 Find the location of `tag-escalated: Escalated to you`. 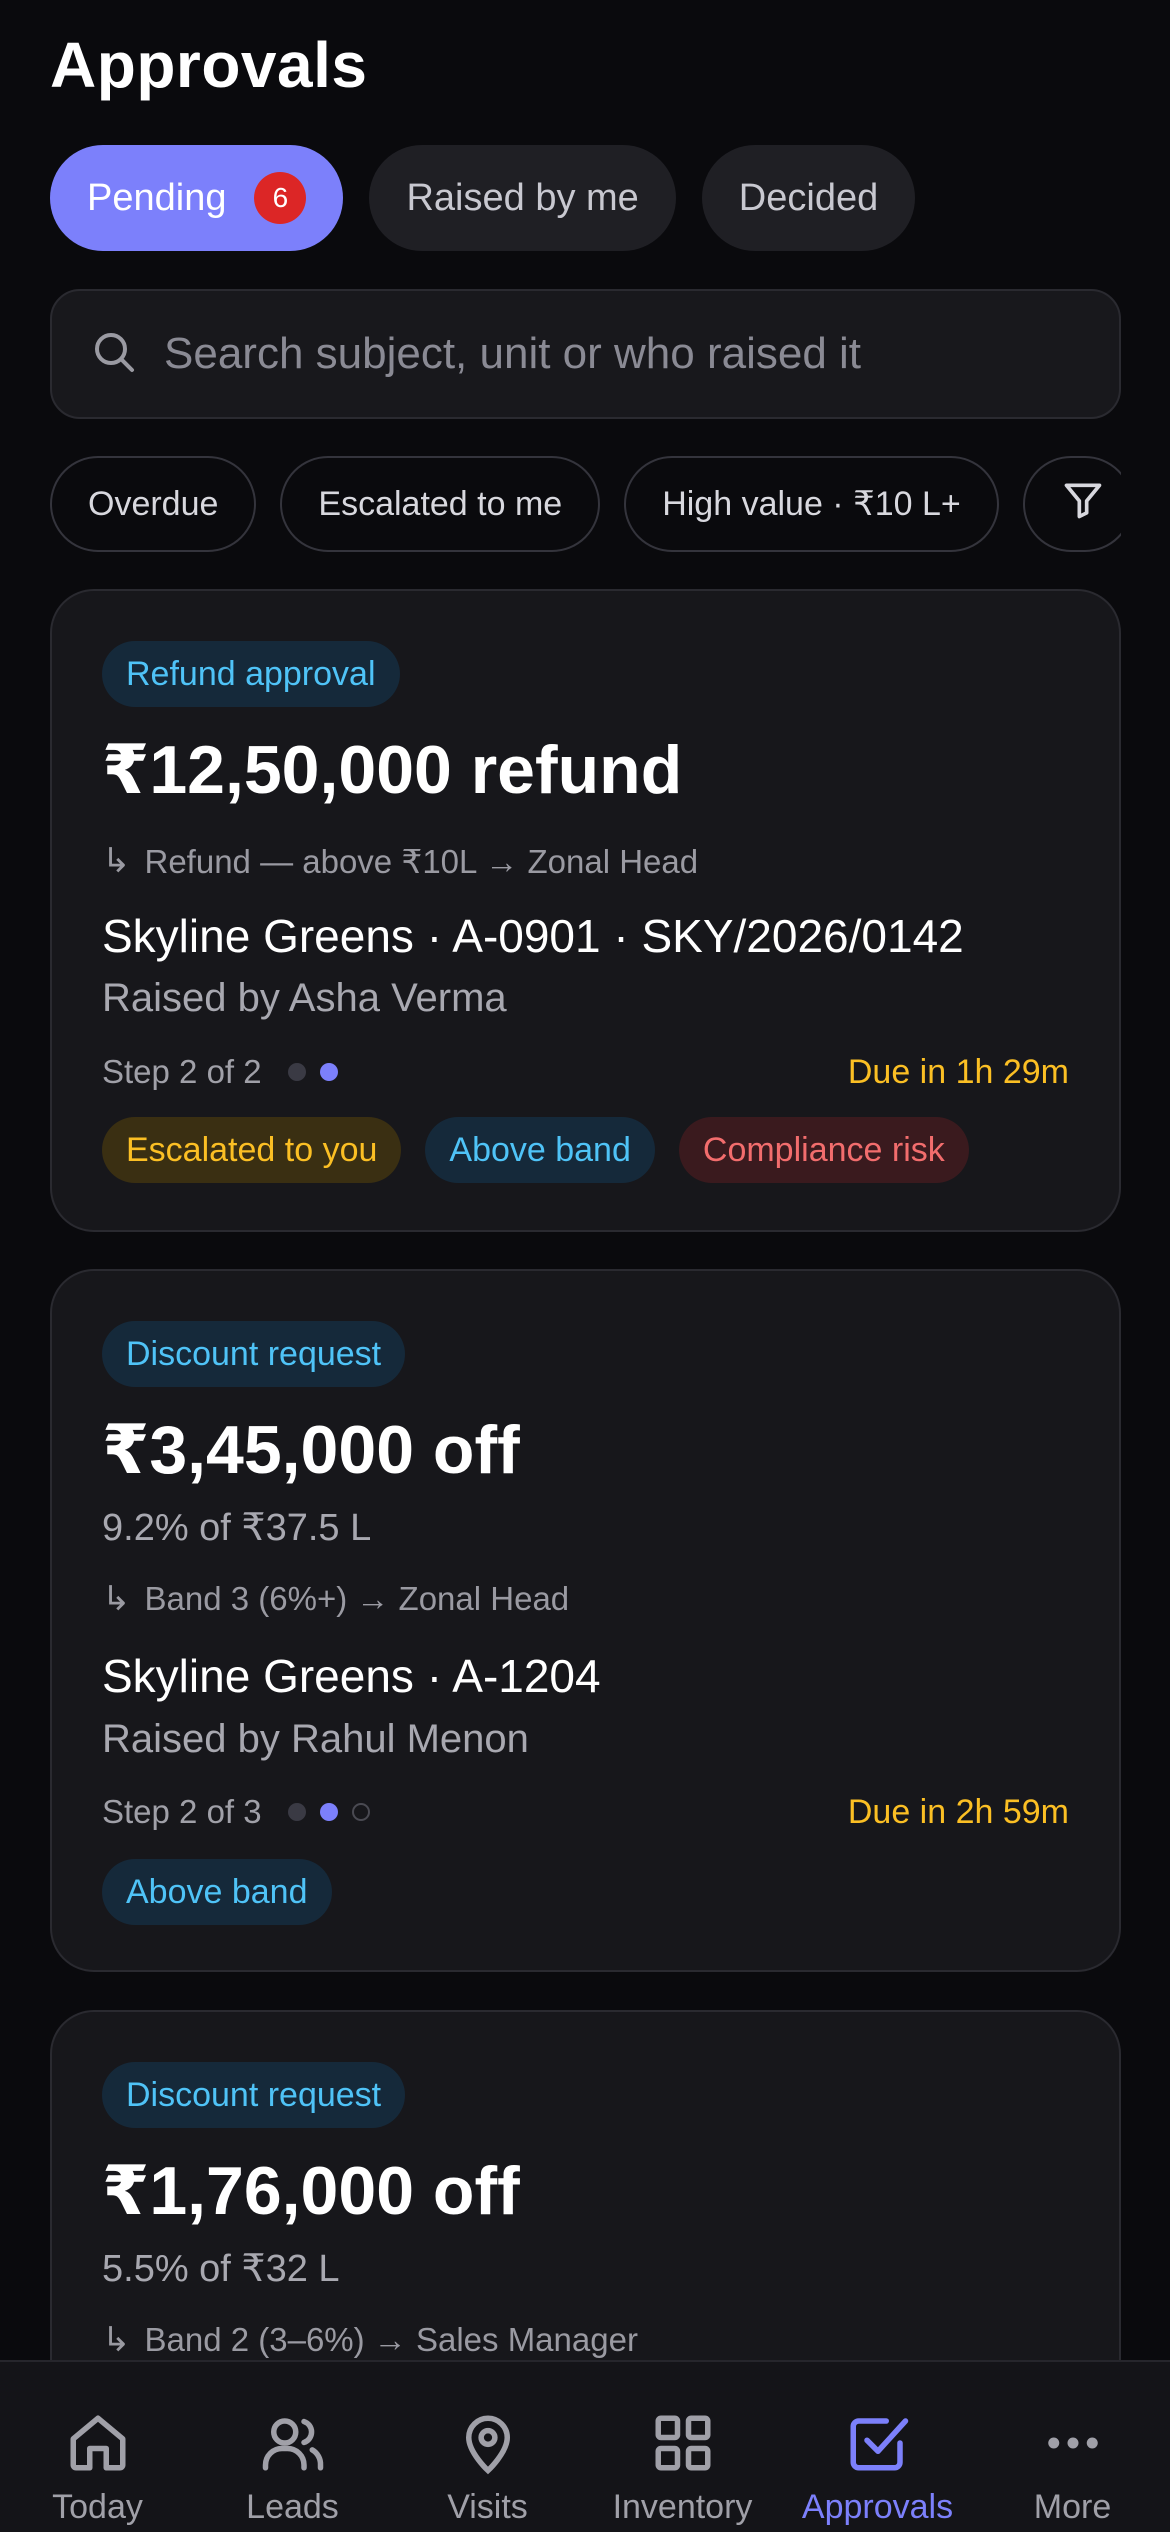

tag-escalated: Escalated to you is located at coordinates (252, 1150).